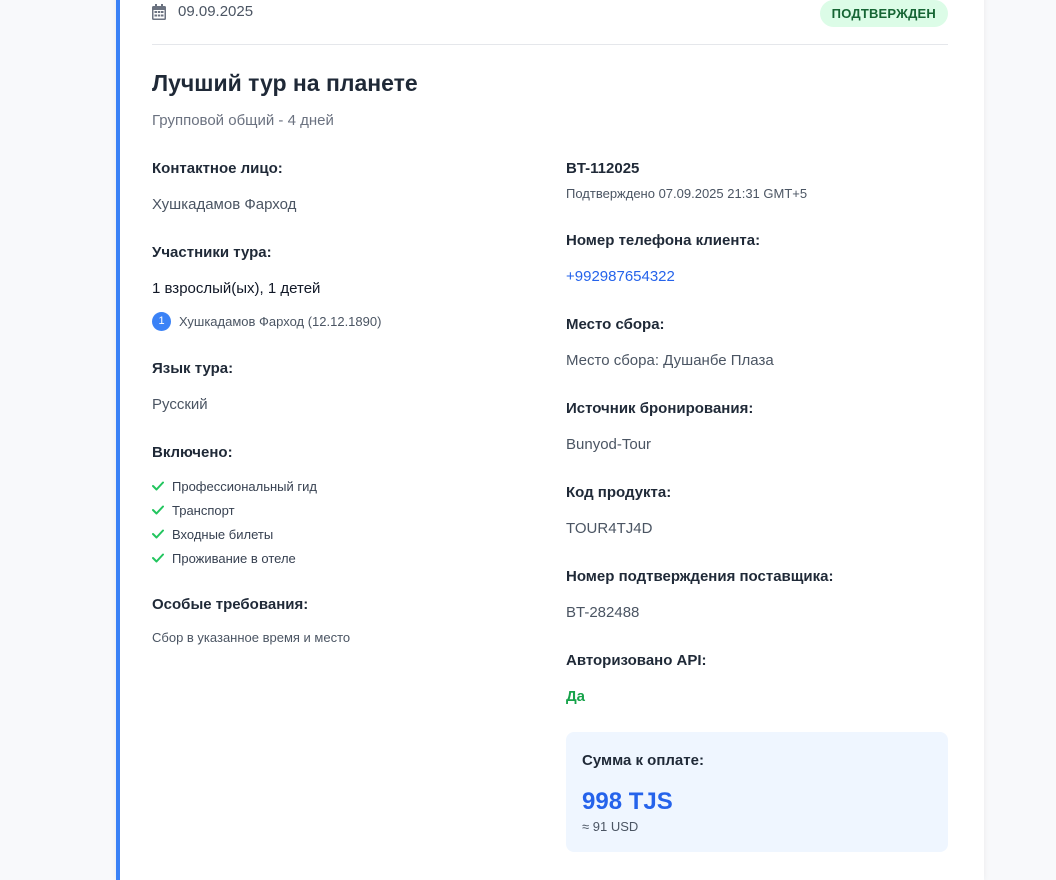 This screenshot has height=880, width=1056. What do you see at coordinates (192, 452) in the screenshot?
I see `included-label: Включено:` at bounding box center [192, 452].